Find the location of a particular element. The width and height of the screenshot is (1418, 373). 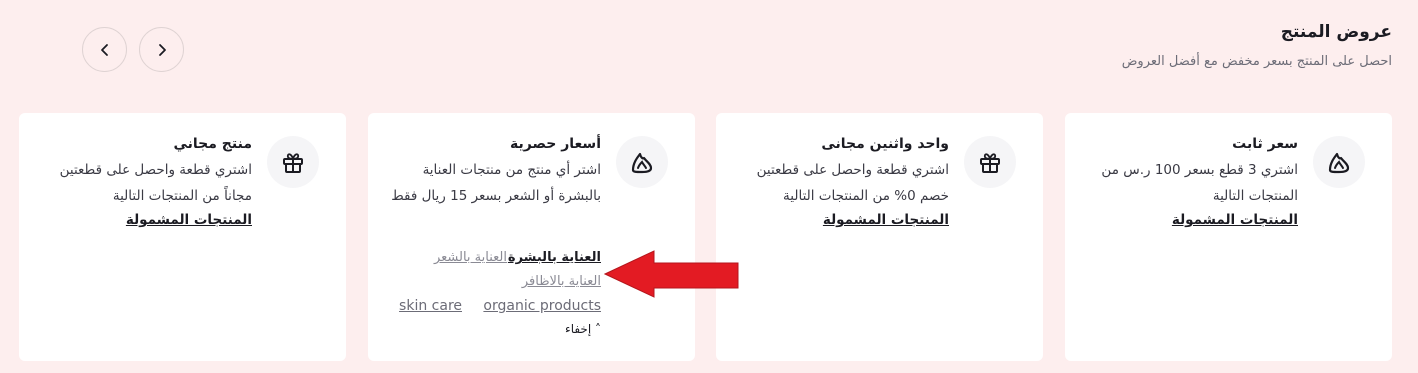

hide-tags-toggle: ˄ إخفاء is located at coordinates (583, 329).